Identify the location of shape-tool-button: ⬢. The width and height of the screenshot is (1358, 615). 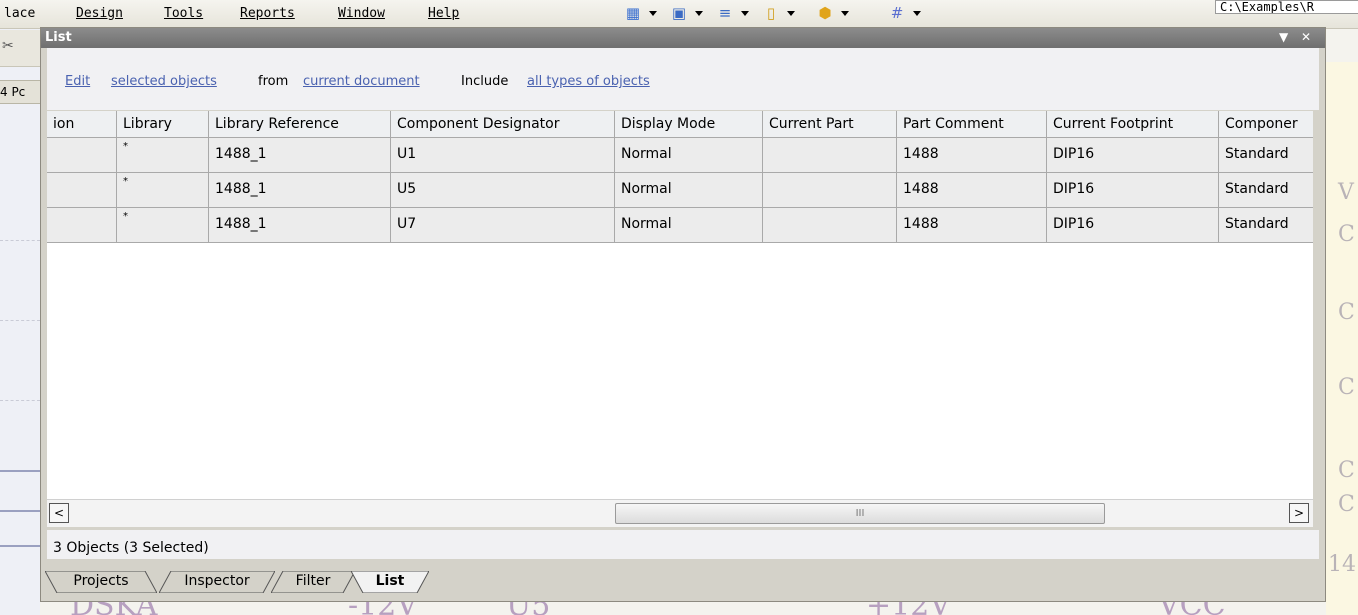
(831, 13).